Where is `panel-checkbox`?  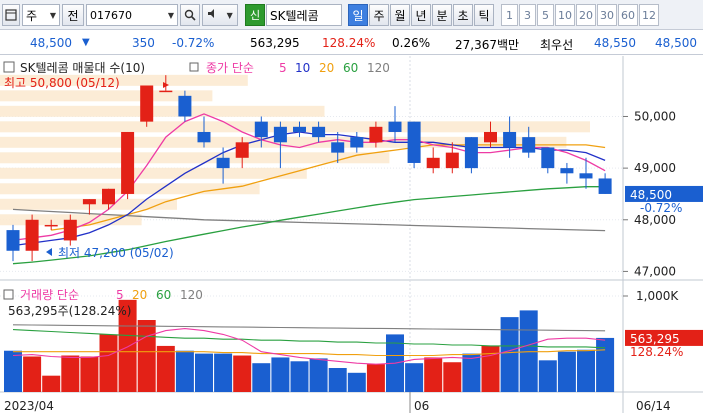 panel-checkbox is located at coordinates (9, 67).